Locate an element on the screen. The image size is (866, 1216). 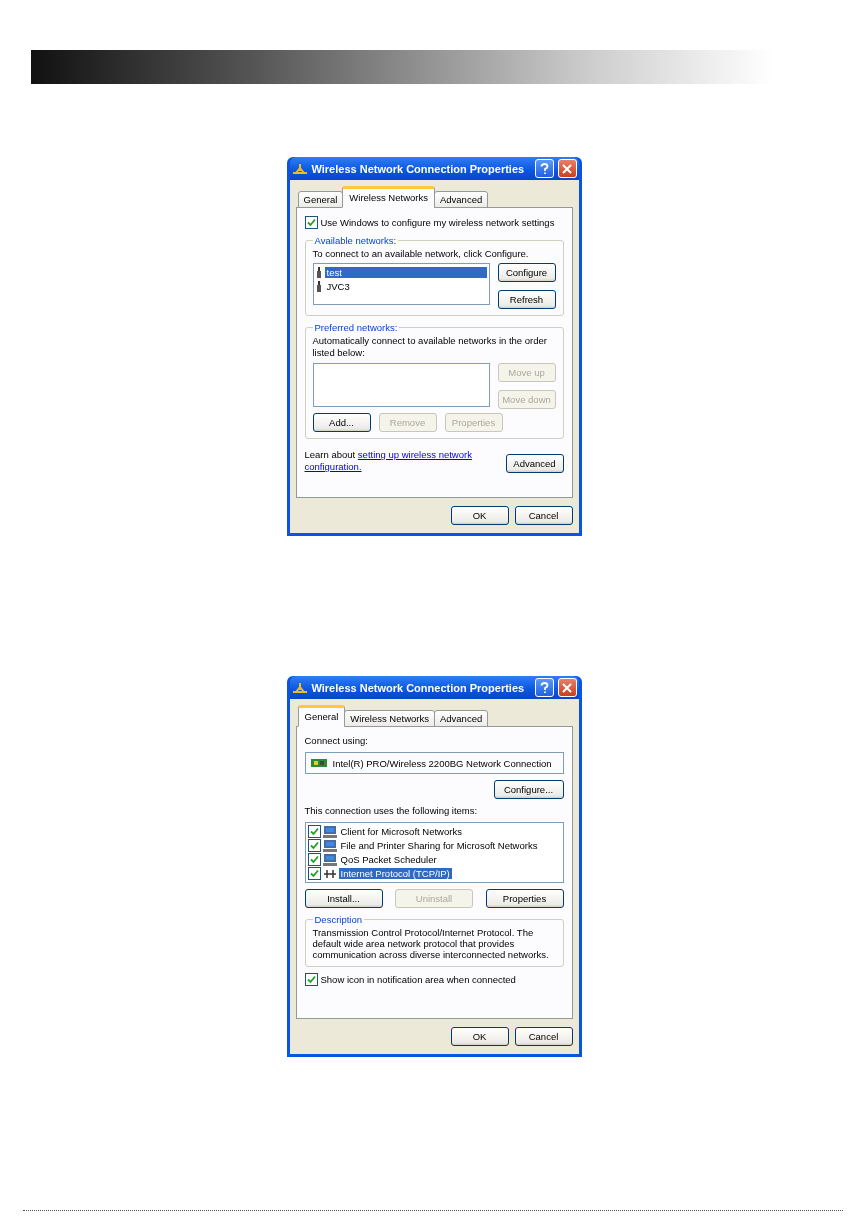
network-item: JVC3 is located at coordinates (405, 286).